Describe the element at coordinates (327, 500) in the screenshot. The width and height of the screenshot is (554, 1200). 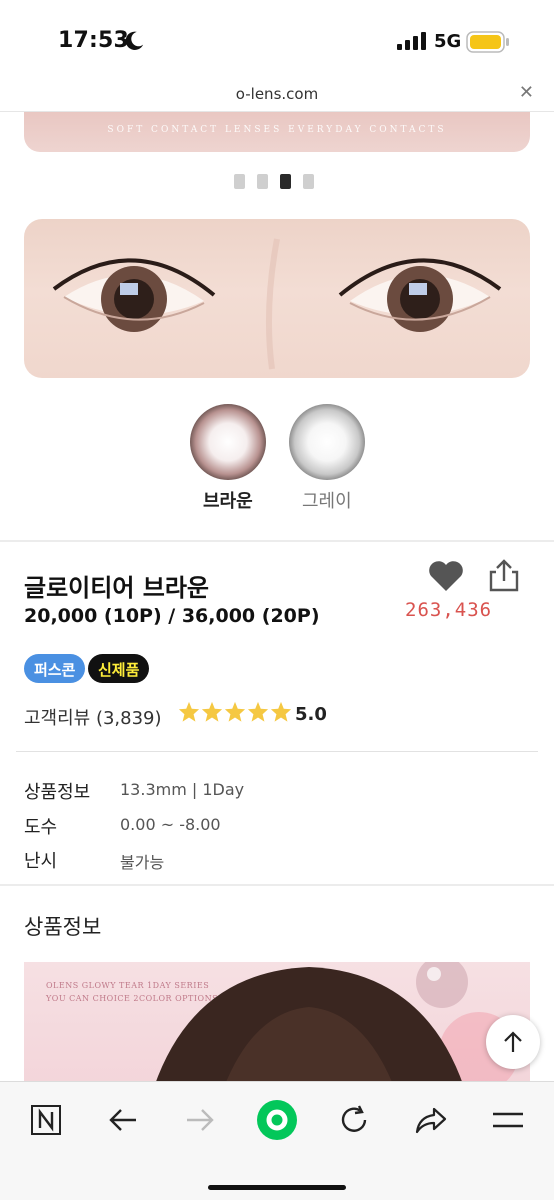
I see `color-label-gray: 그레이` at that location.